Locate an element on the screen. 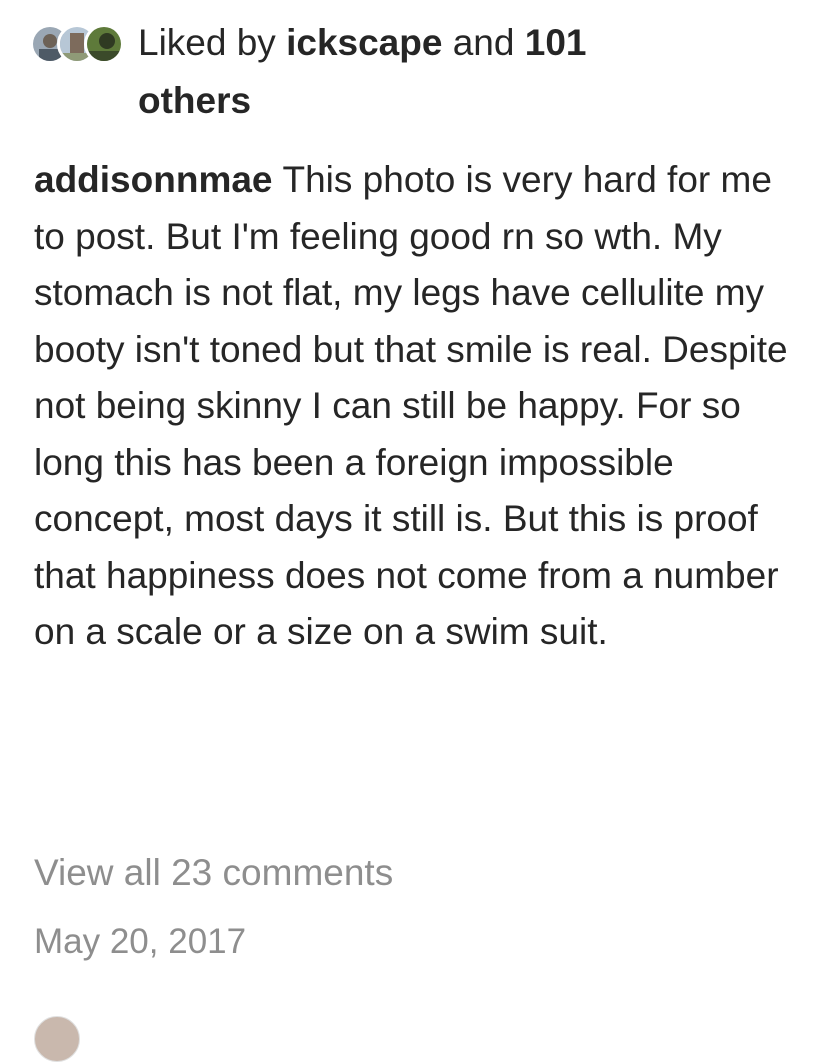 The image size is (819, 1062). view-all-comments-link: View all 23 comments is located at coordinates (213, 873).